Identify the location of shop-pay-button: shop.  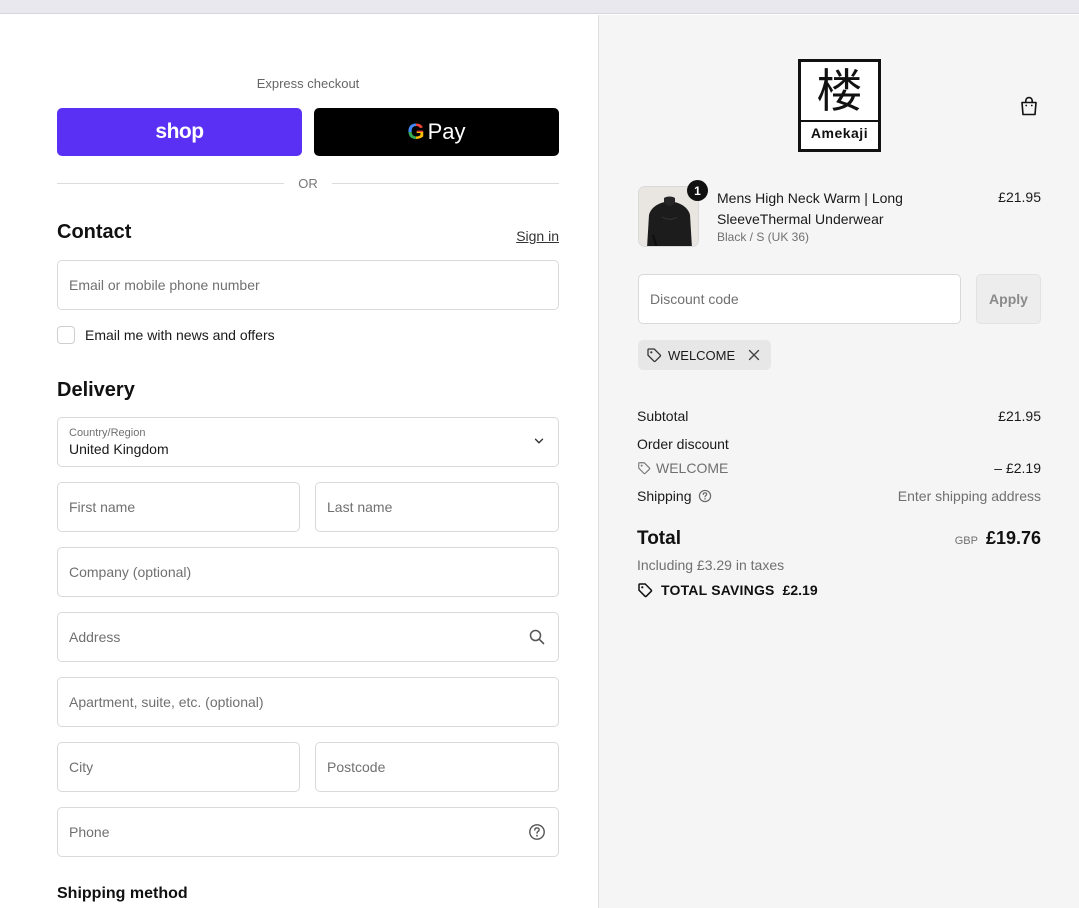
(179, 132).